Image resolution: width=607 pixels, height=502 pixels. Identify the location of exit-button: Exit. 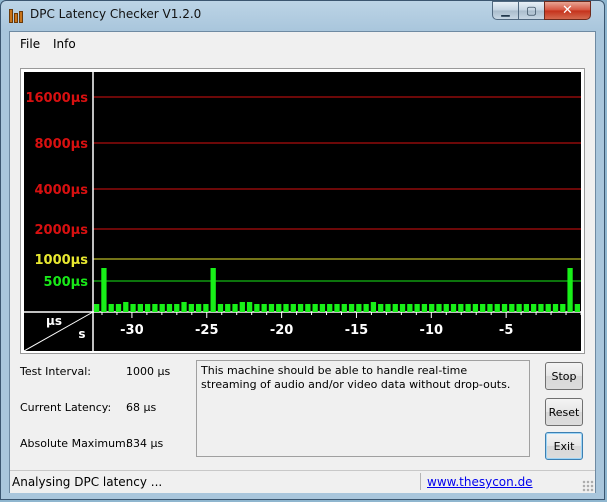
(564, 446).